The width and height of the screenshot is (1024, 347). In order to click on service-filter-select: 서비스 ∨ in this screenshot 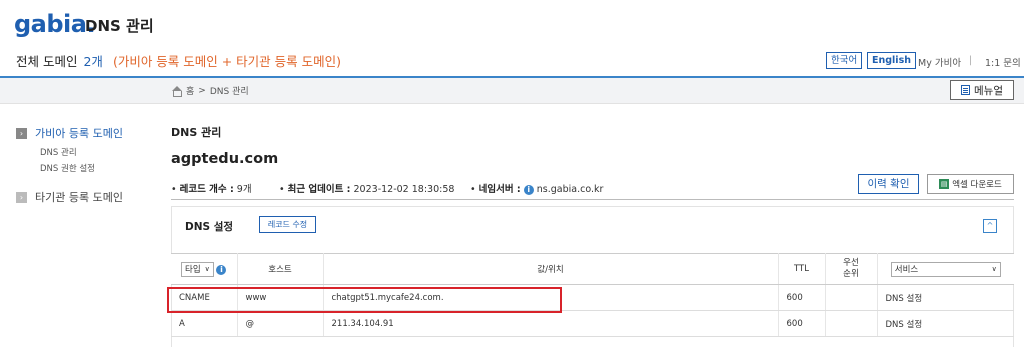, I will do `click(945, 269)`.